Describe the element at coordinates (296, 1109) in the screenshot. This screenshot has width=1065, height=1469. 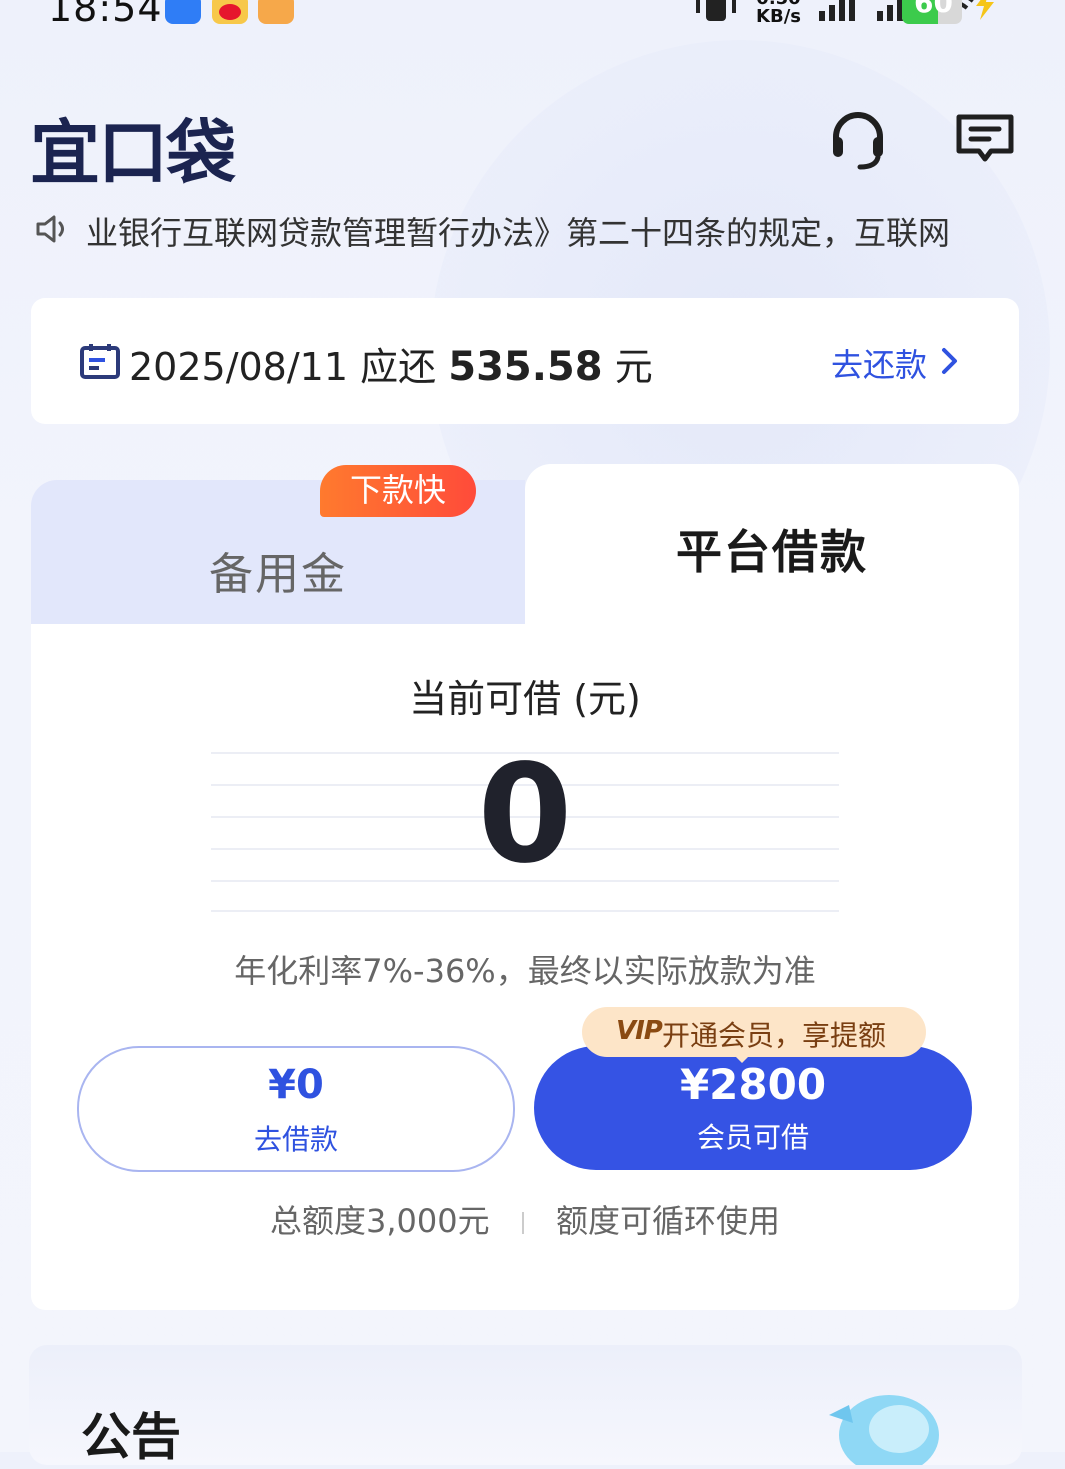
I see `borrow-button: ¥0 去借款` at that location.